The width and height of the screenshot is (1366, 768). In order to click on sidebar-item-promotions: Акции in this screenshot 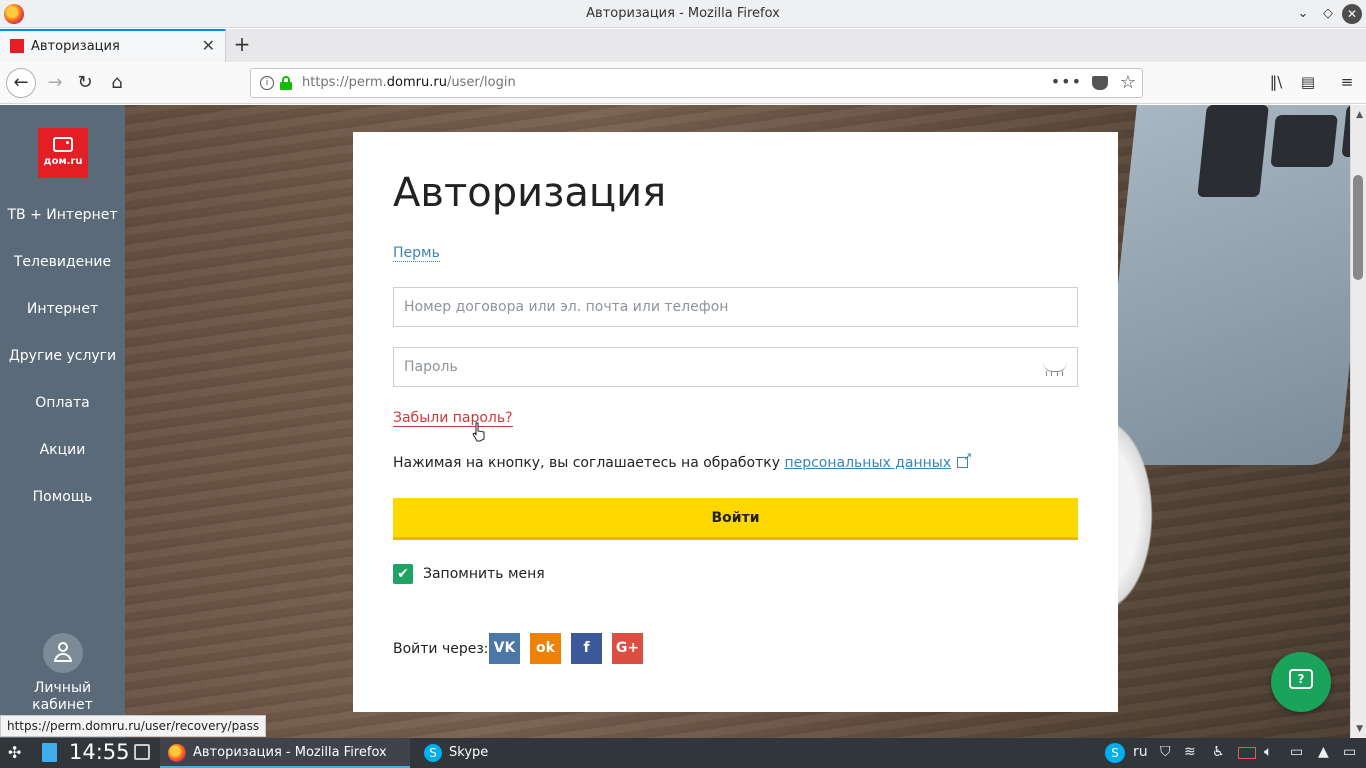, I will do `click(62, 450)`.